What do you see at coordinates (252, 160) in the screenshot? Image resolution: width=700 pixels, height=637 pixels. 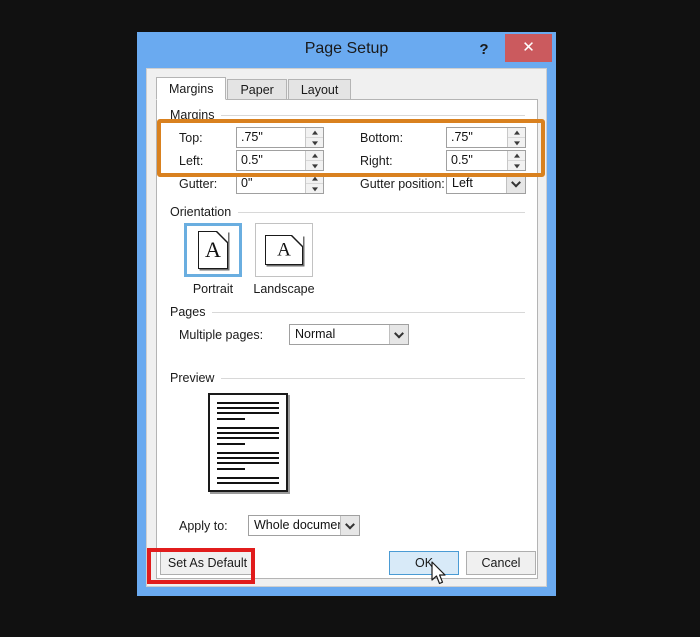 I see `value-margin-left: 0.5"` at bounding box center [252, 160].